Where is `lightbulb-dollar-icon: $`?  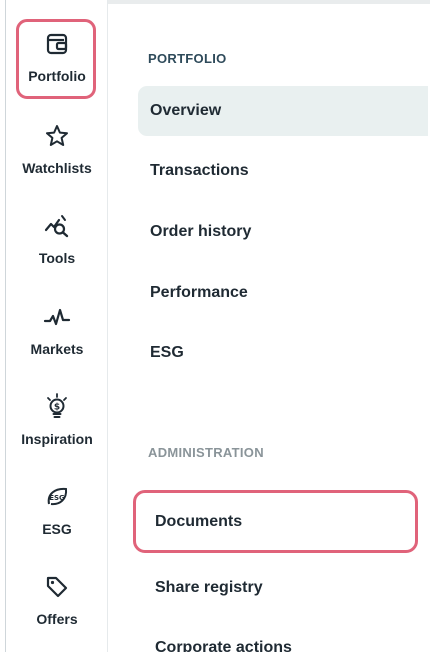
lightbulb-dollar-icon: $ is located at coordinates (57, 407).